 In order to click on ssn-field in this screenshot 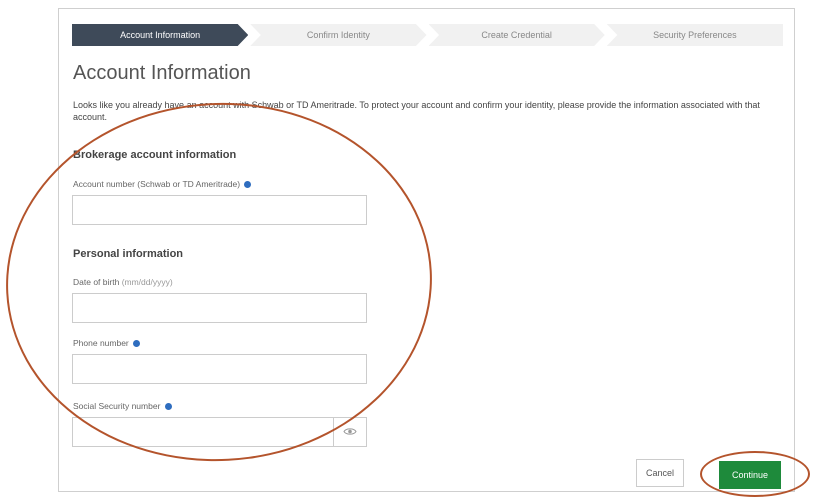, I will do `click(219, 432)`.